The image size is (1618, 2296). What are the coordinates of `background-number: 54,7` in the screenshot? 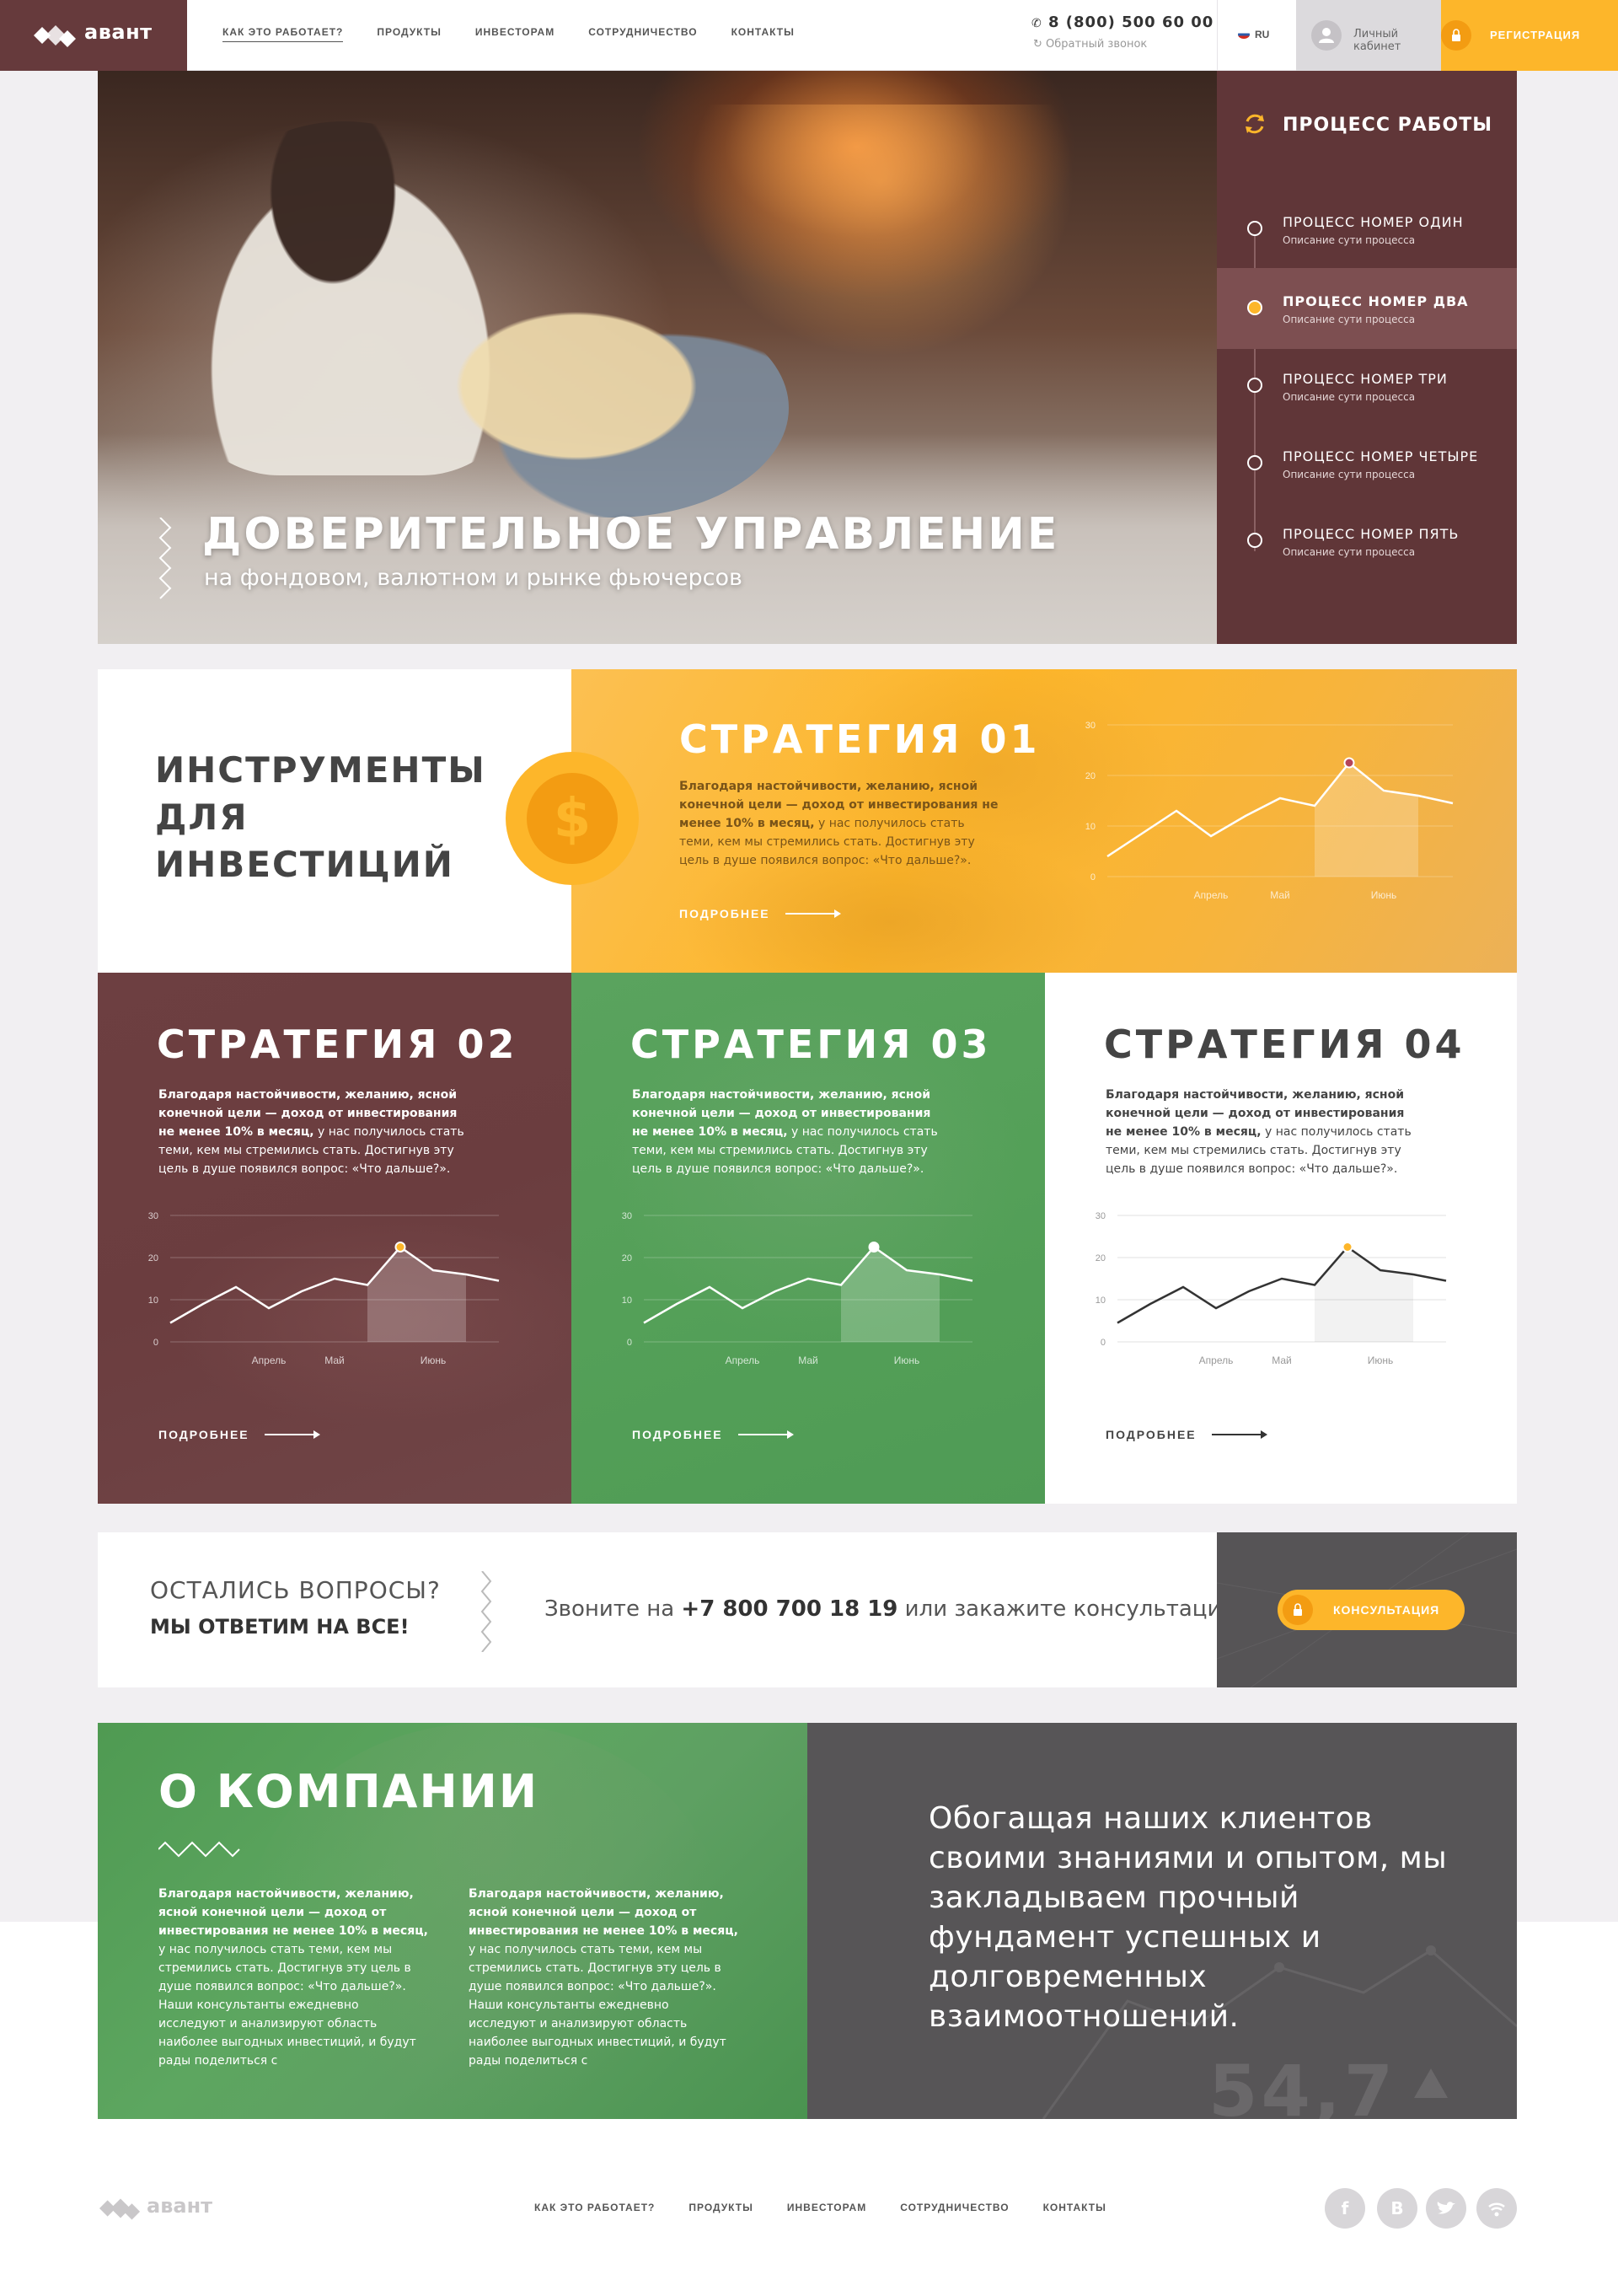 It's located at (1302, 2084).